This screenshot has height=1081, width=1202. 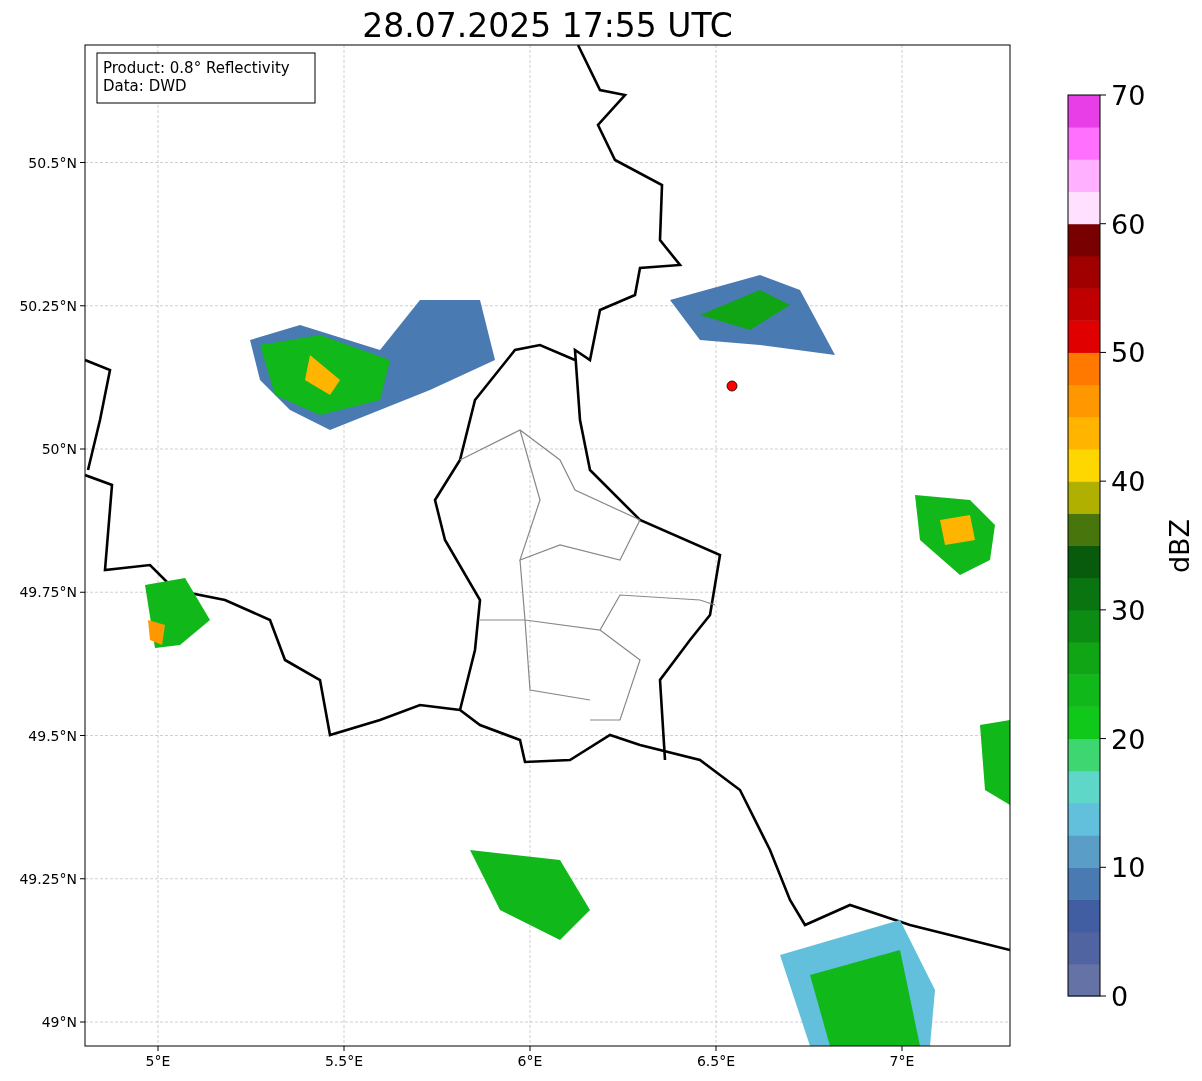 What do you see at coordinates (48, 878) in the screenshot?
I see `y-tick-label: 49.25°N` at bounding box center [48, 878].